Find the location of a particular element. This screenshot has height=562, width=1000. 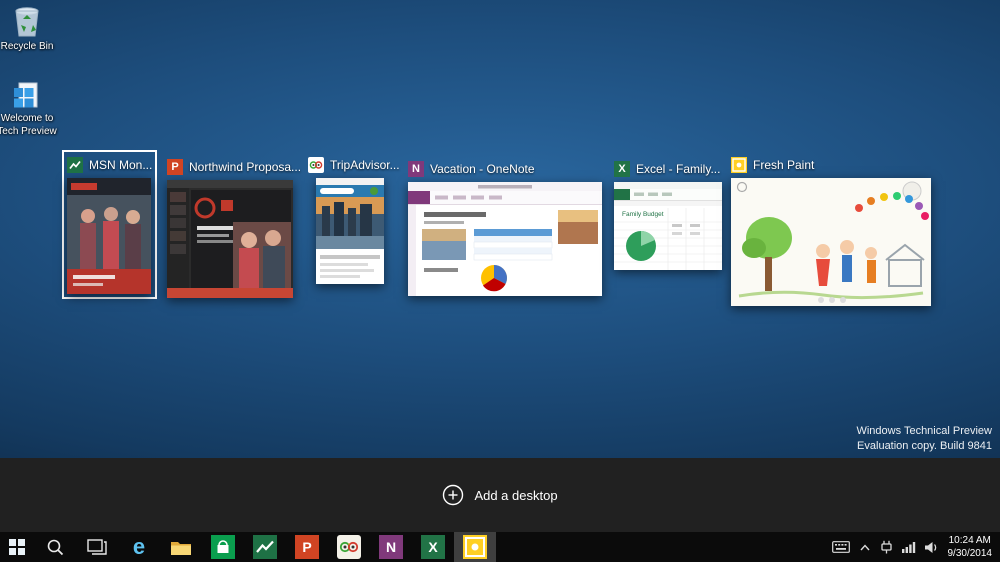

excel-thumbnail: Family Budget is located at coordinates (668, 226).